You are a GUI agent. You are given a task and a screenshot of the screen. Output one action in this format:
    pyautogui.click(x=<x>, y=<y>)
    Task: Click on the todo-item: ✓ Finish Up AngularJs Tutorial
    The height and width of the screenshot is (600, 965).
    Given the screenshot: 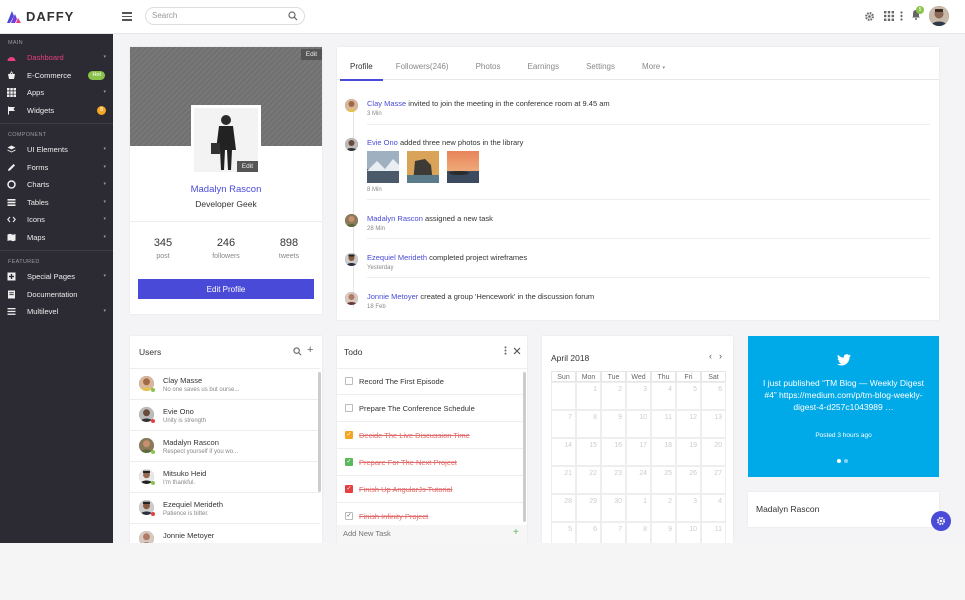 What is the action you would take?
    pyautogui.click(x=431, y=489)
    